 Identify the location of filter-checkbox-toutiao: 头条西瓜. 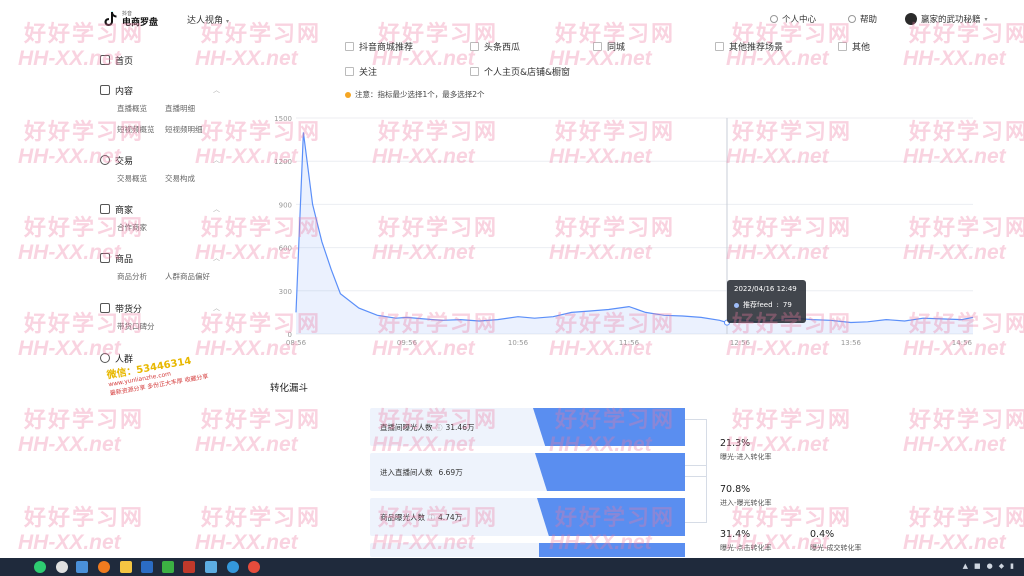
(495, 46).